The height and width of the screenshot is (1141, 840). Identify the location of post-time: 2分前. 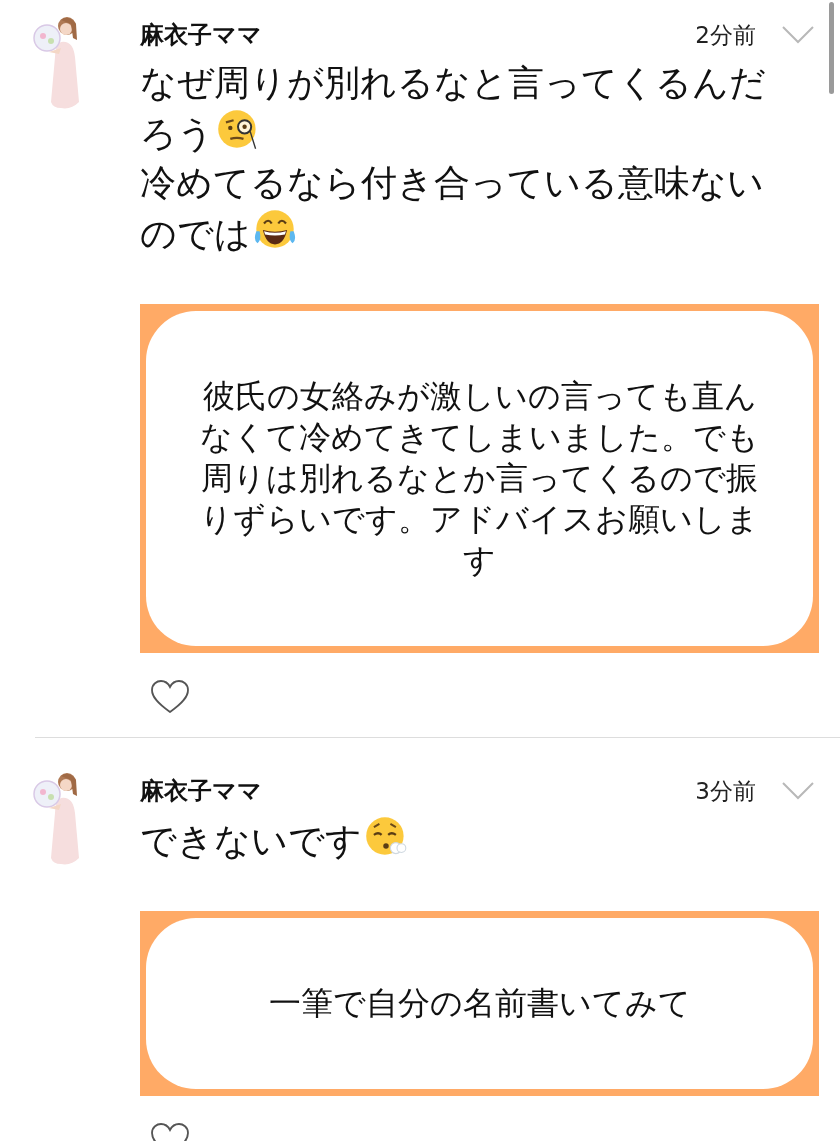
(725, 35).